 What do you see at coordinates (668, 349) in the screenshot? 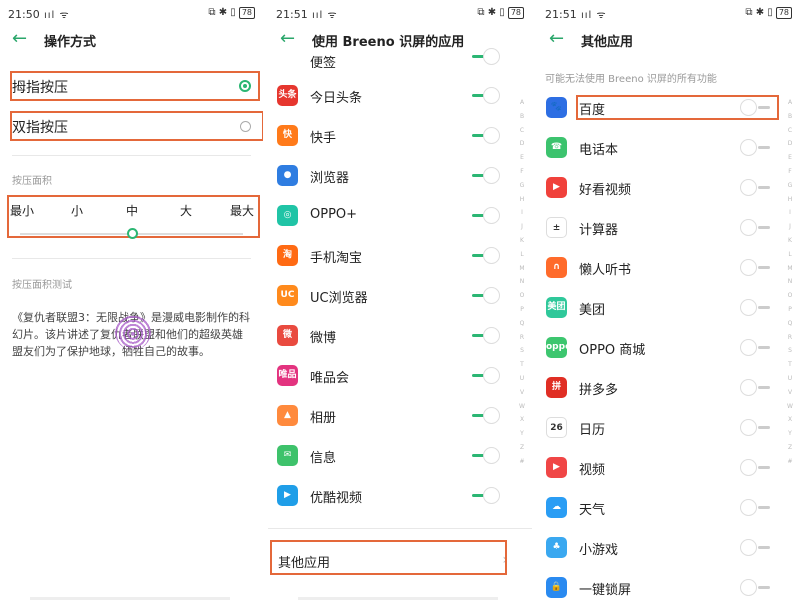
I see `list-item: oppo OPPO 商城` at bounding box center [668, 349].